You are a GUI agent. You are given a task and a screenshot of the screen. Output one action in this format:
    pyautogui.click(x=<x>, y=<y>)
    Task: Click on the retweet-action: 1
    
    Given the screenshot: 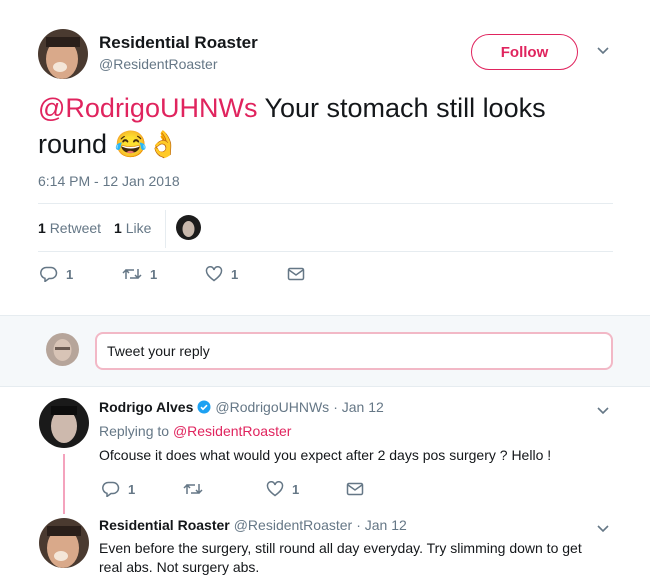 What is the action you would take?
    pyautogui.click(x=139, y=274)
    